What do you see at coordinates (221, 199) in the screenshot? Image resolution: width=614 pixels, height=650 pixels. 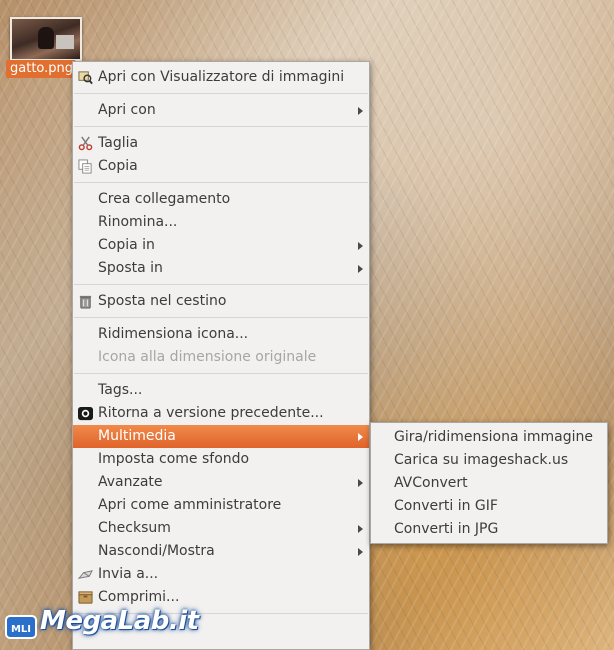 I see `menu-item-create-link: Crea collegamento` at bounding box center [221, 199].